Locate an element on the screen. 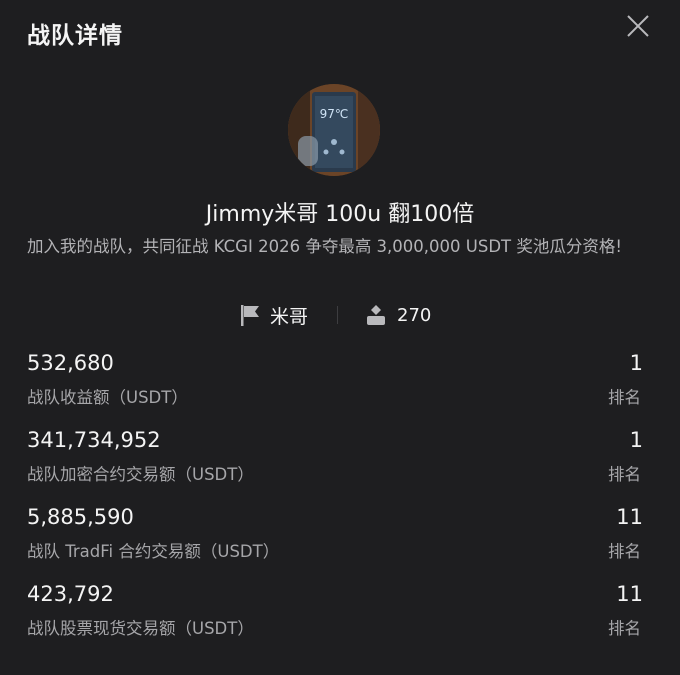  team-leader-name: 米哥 is located at coordinates (289, 316).